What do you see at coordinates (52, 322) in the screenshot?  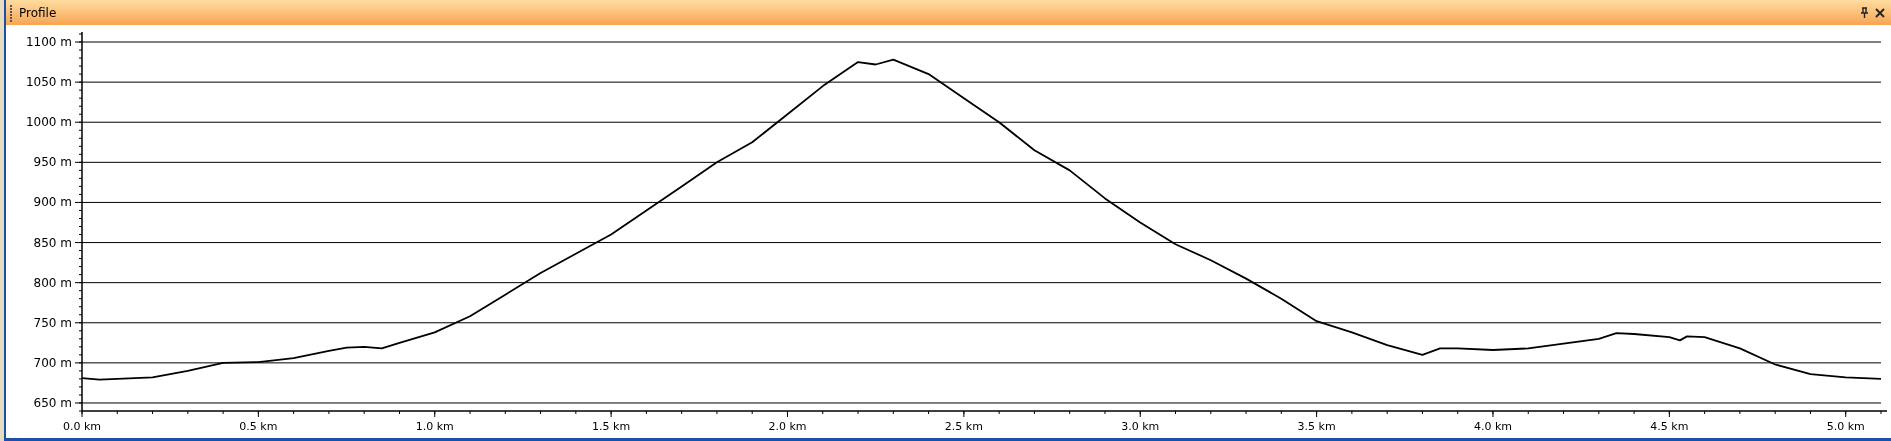 I see `y-tick-label: 750 m` at bounding box center [52, 322].